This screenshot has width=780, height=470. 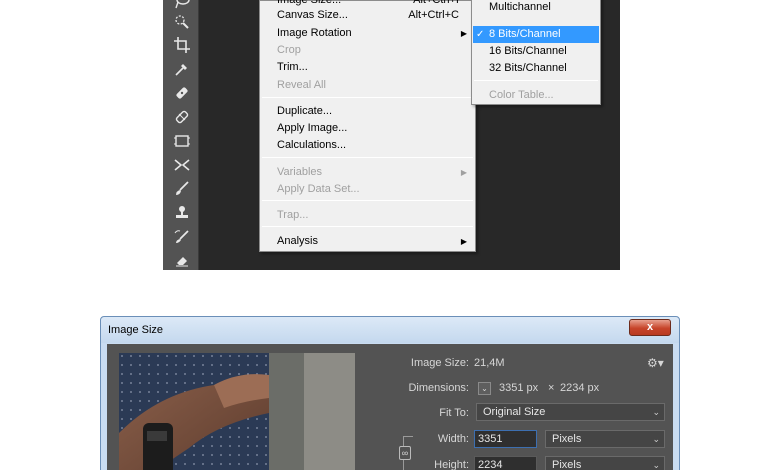 What do you see at coordinates (182, 22) in the screenshot?
I see `quick-selection-icon` at bounding box center [182, 22].